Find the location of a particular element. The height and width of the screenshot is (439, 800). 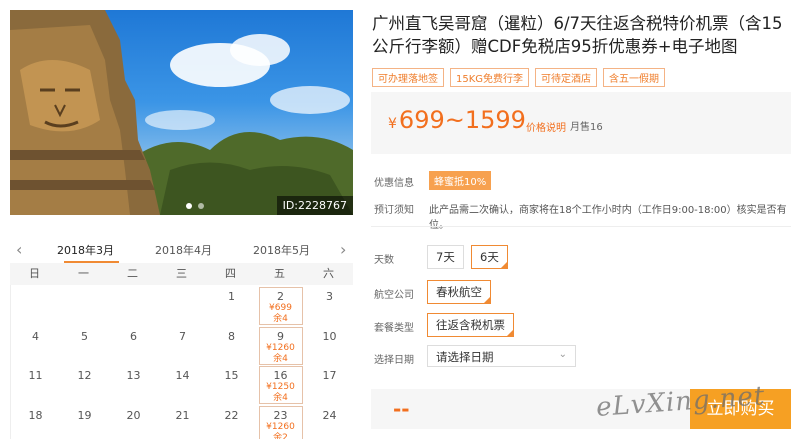

calendar-day: 8 is located at coordinates (232, 336).